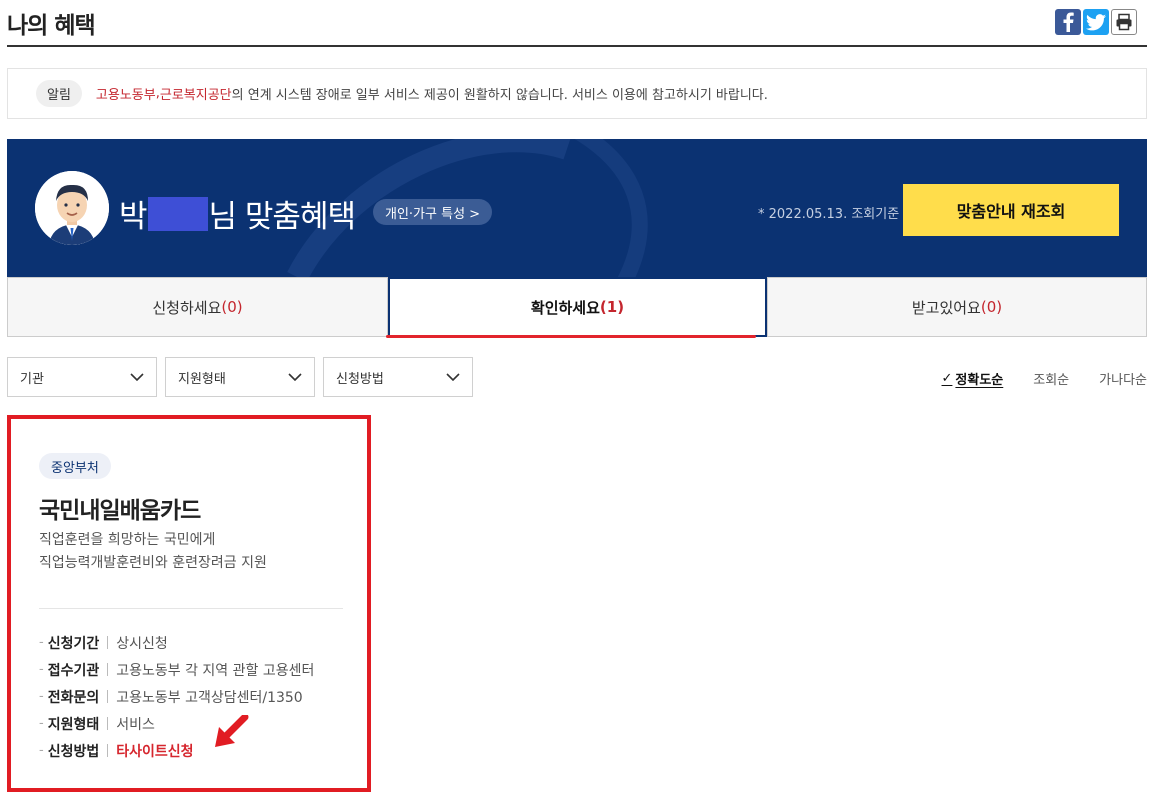 Image resolution: width=1157 pixels, height=801 pixels. I want to click on category-badge: 중앙부처, so click(75, 466).